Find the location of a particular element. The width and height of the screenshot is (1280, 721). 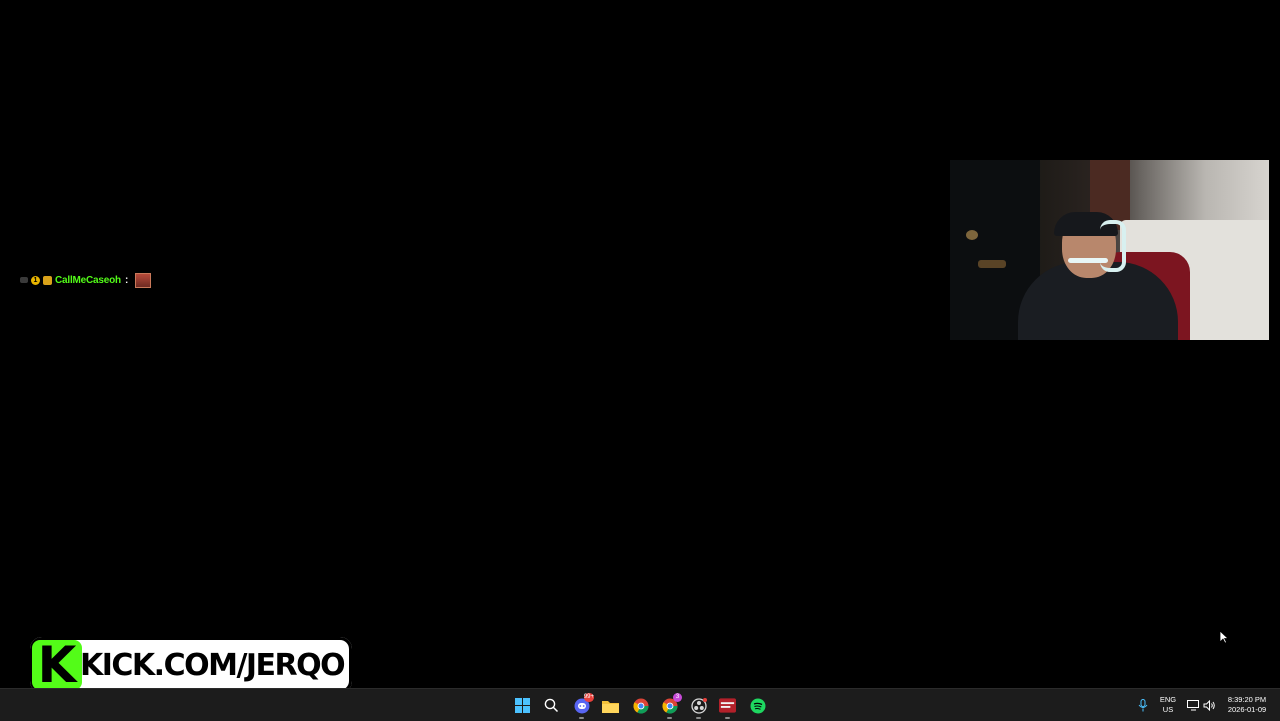

chat-username: CallMeCaseoh is located at coordinates (88, 280).